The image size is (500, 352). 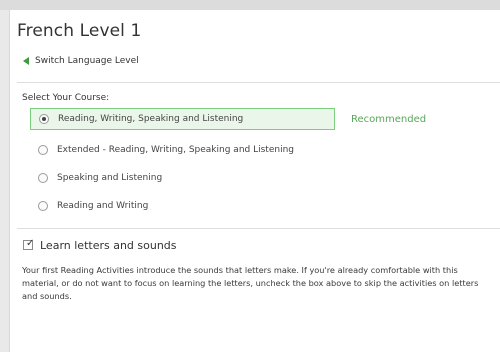 I want to click on learn-letters-label: Learn letters and sounds, so click(x=108, y=245).